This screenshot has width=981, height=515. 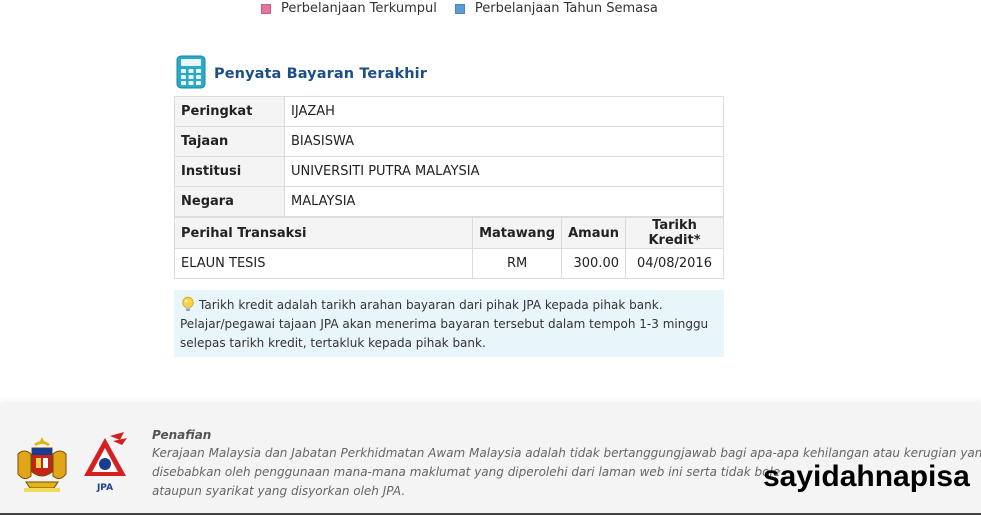 What do you see at coordinates (188, 303) in the screenshot?
I see `lightbulb-icon` at bounding box center [188, 303].